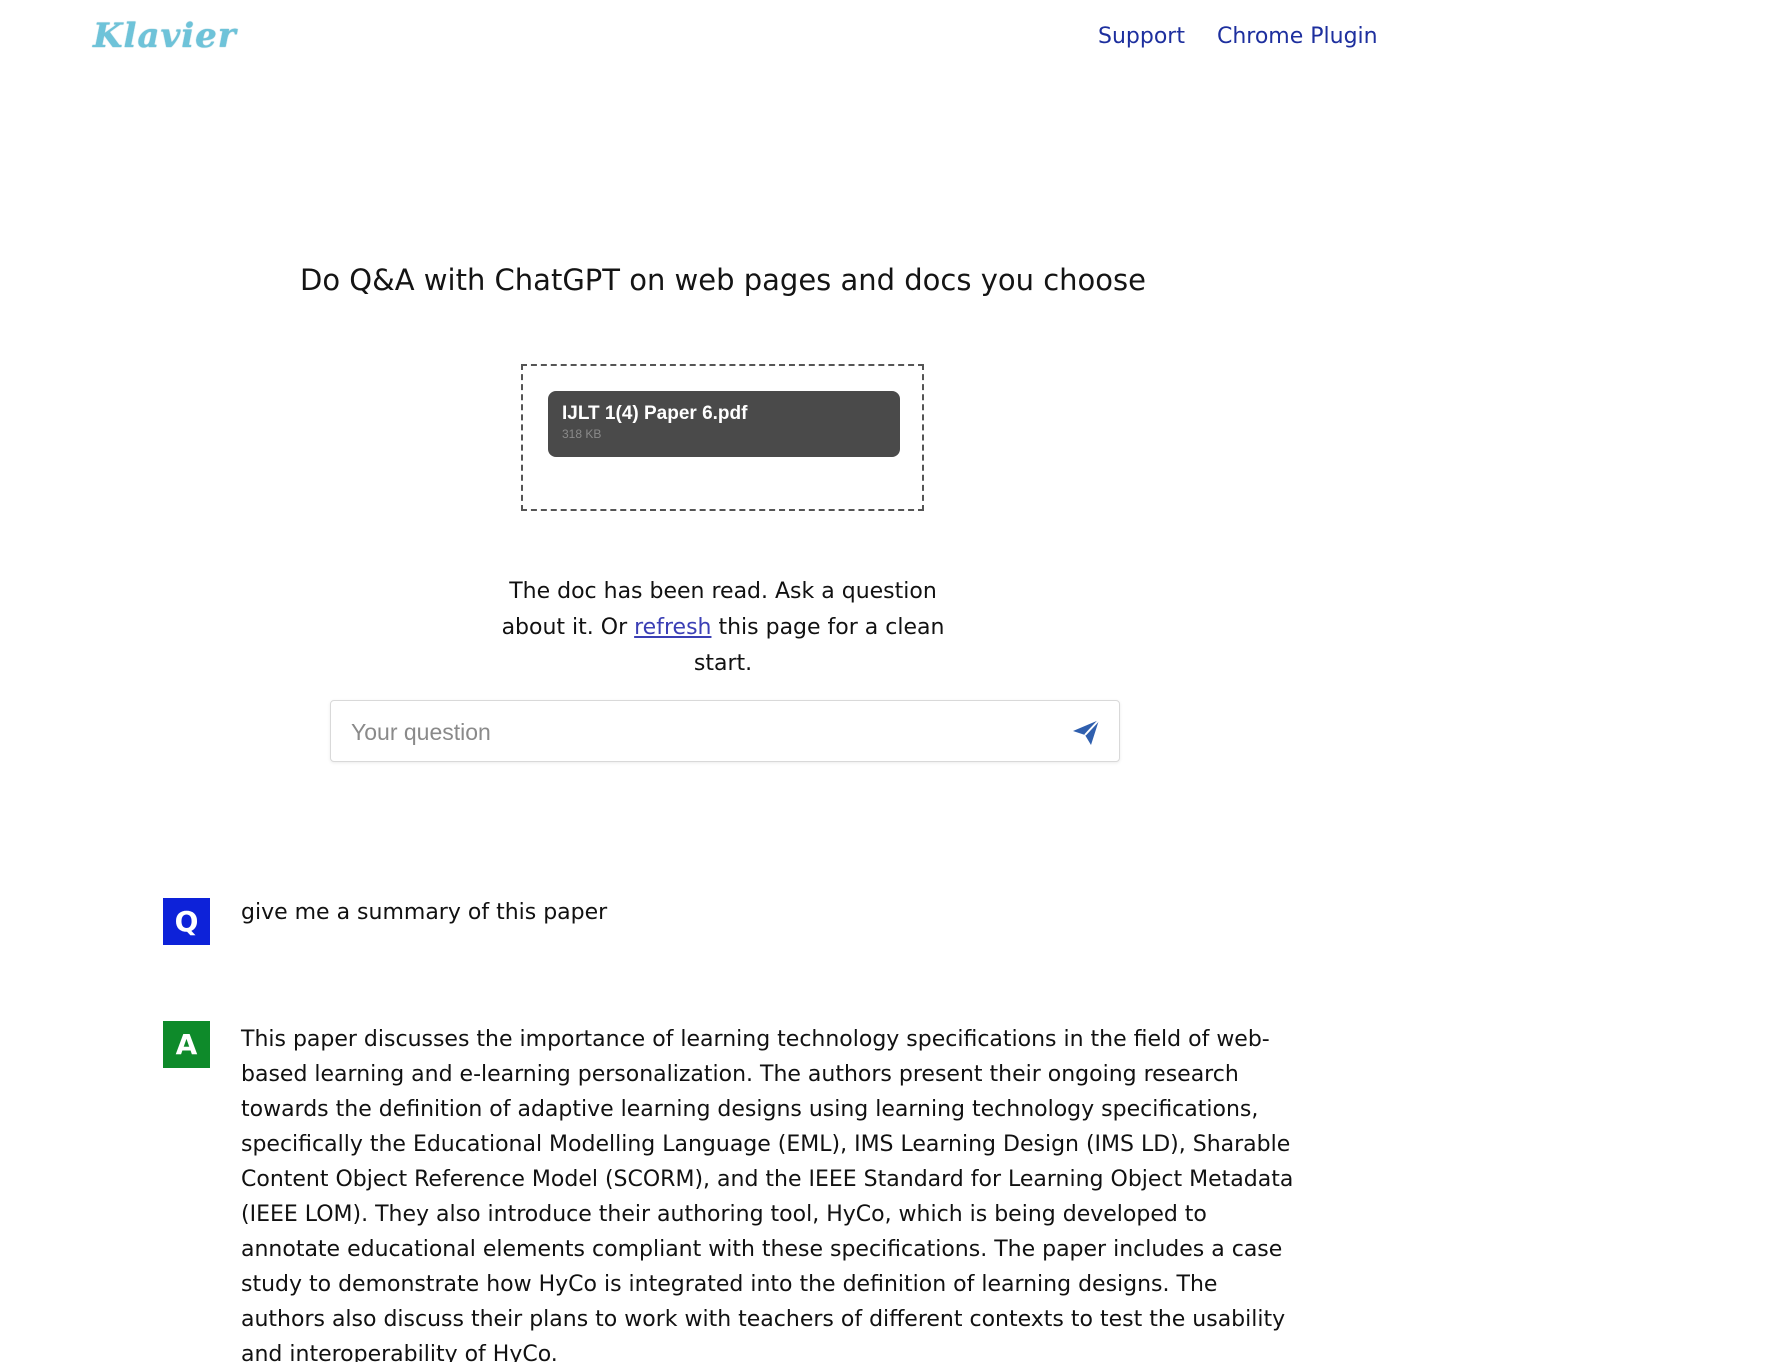 The height and width of the screenshot is (1362, 1784). I want to click on answer-badge: A, so click(186, 1044).